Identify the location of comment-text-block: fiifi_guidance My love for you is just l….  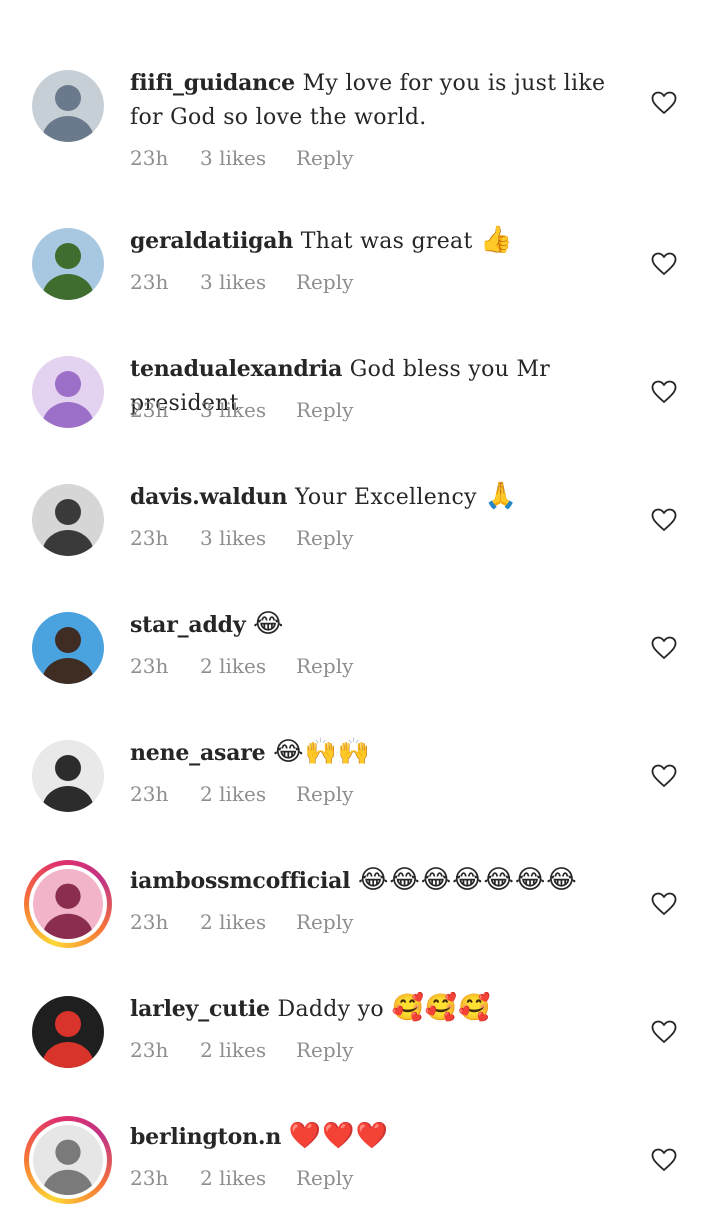
(380, 100).